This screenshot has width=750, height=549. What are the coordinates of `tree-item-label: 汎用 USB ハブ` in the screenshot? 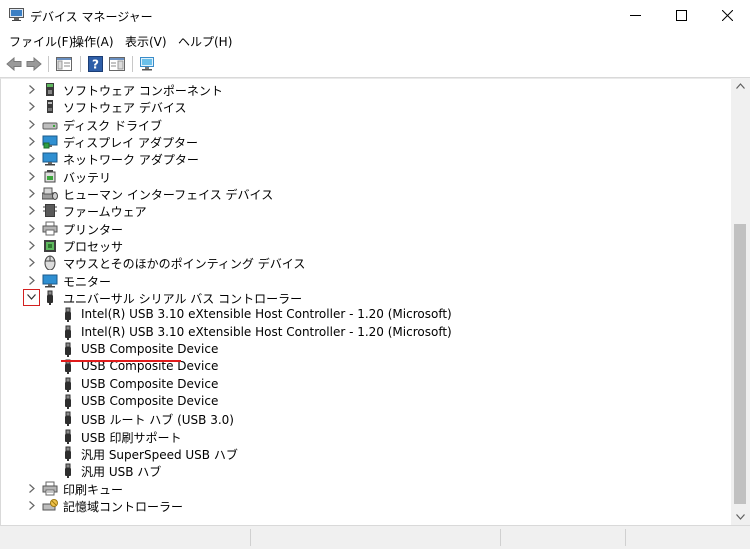 It's located at (121, 472).